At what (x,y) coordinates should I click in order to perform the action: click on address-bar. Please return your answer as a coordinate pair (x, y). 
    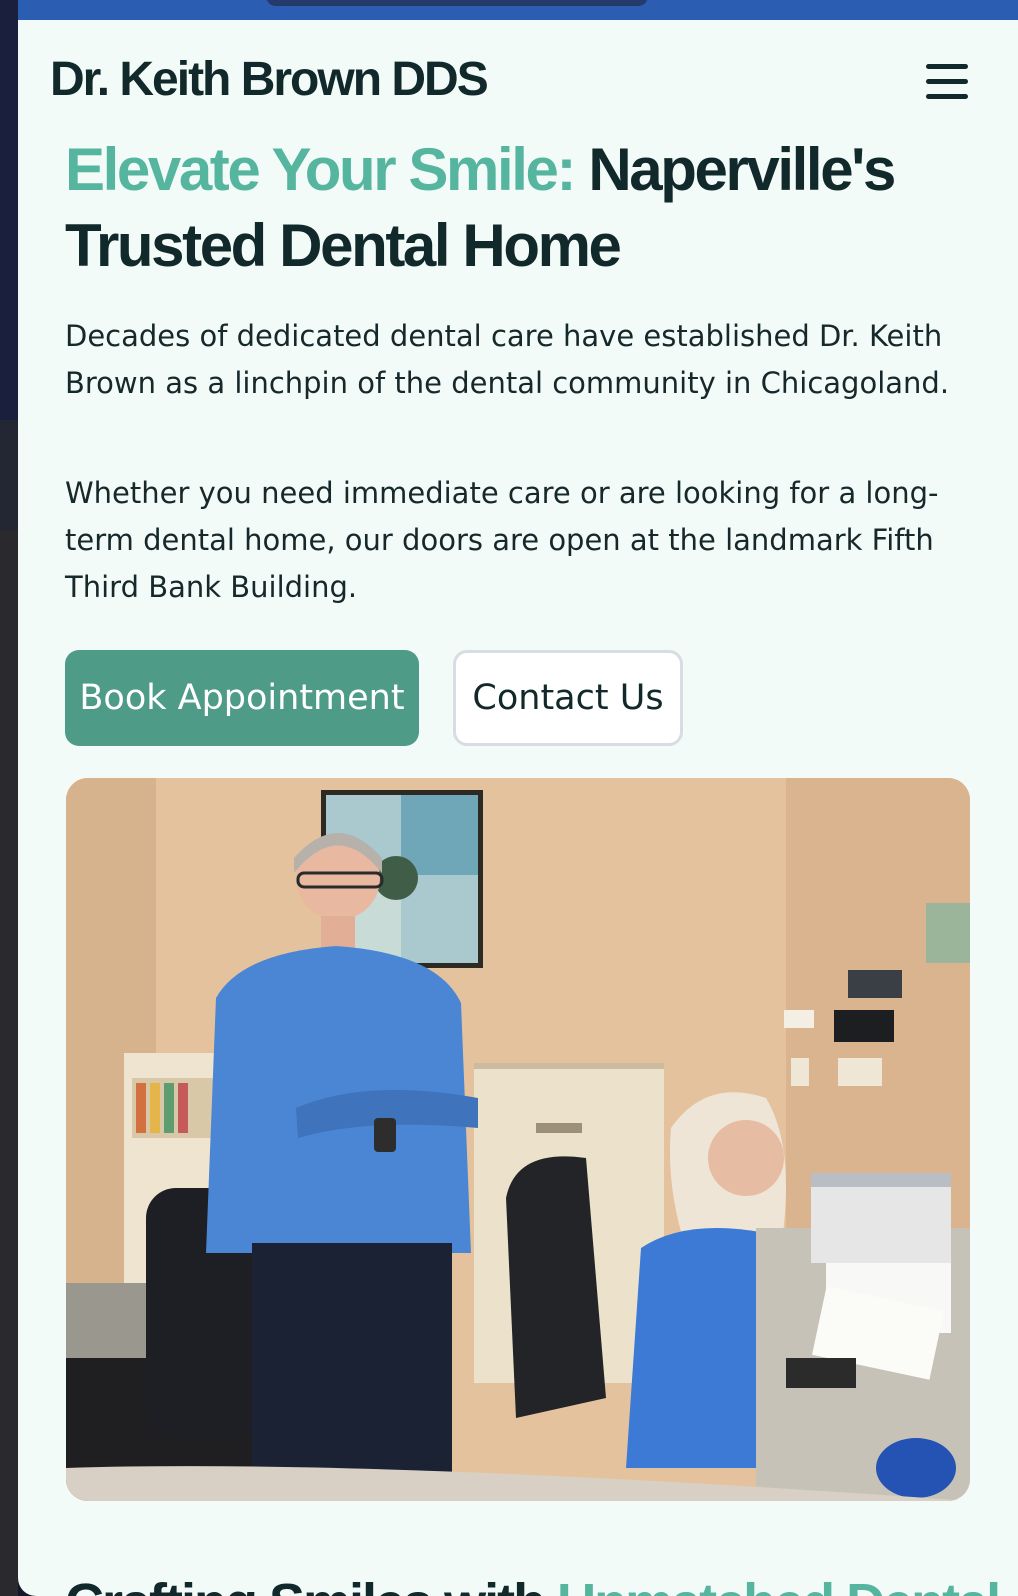
    Looking at the image, I should click on (457, 3).